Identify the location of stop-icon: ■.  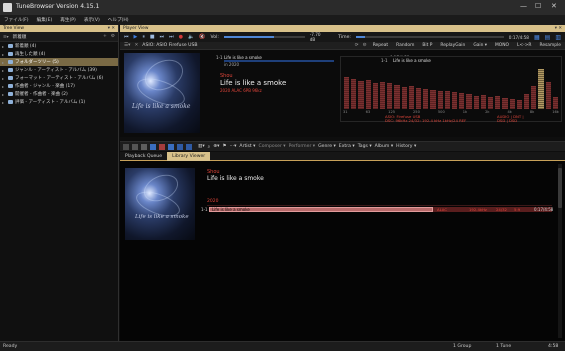
(152, 37).